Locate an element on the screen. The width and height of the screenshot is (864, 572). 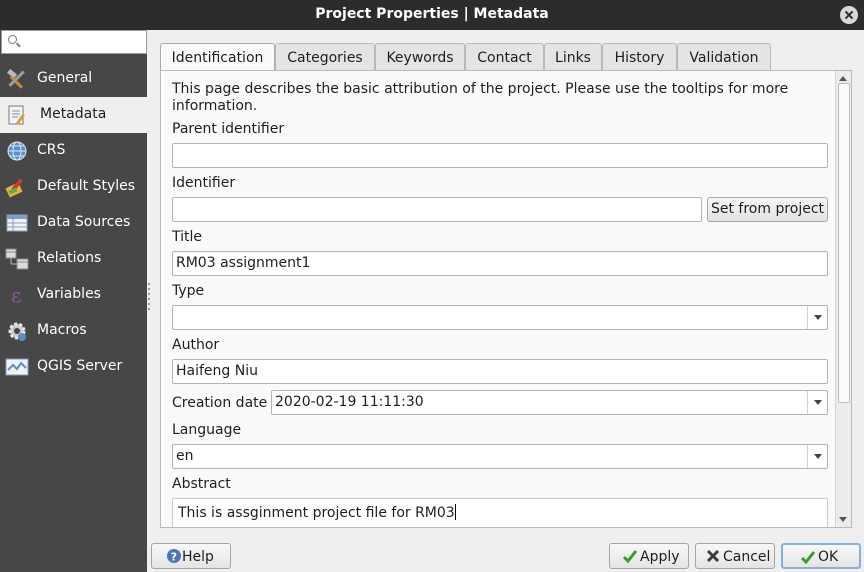
parent-identifier-field is located at coordinates (500, 155).